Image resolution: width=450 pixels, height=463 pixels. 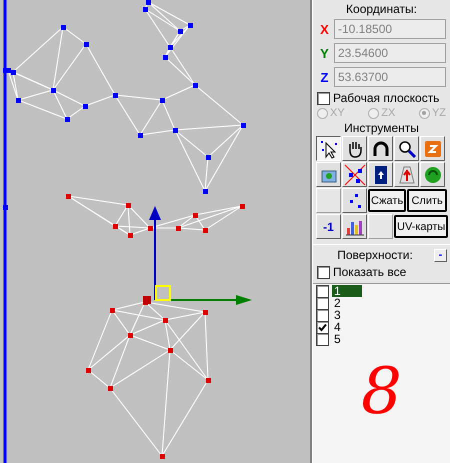 I want to click on cross-tool-button, so click(x=354, y=174).